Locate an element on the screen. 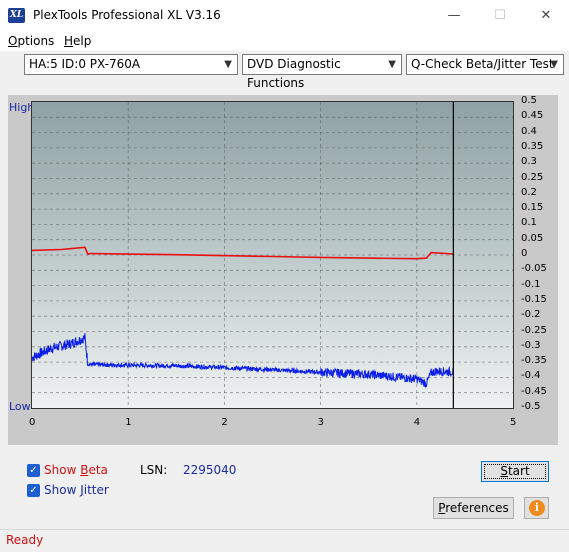 The width and height of the screenshot is (569, 552). x-tick-label: 4 is located at coordinates (417, 422).